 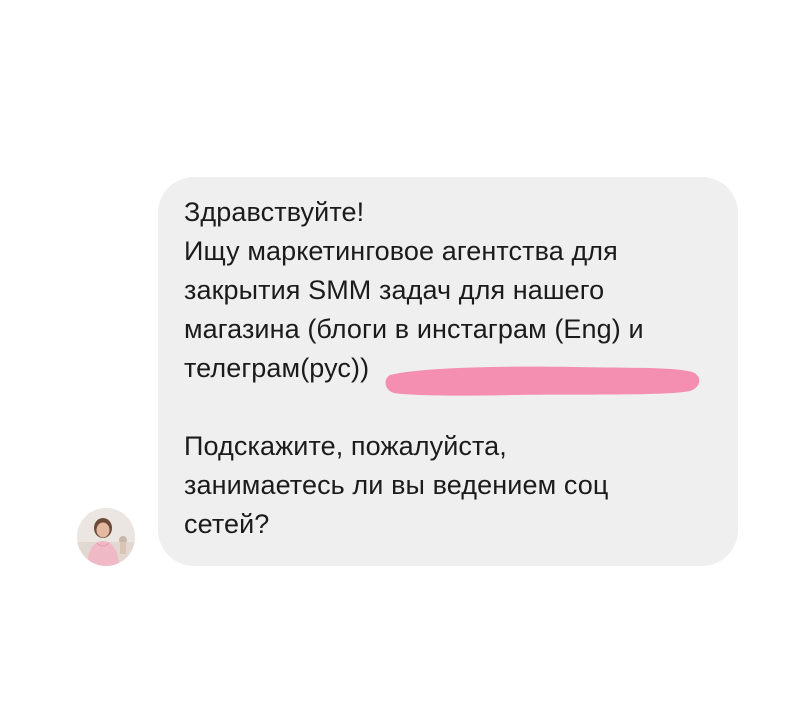 I want to click on message-line: Ищу маркетинговое агентства для, so click(x=401, y=251).